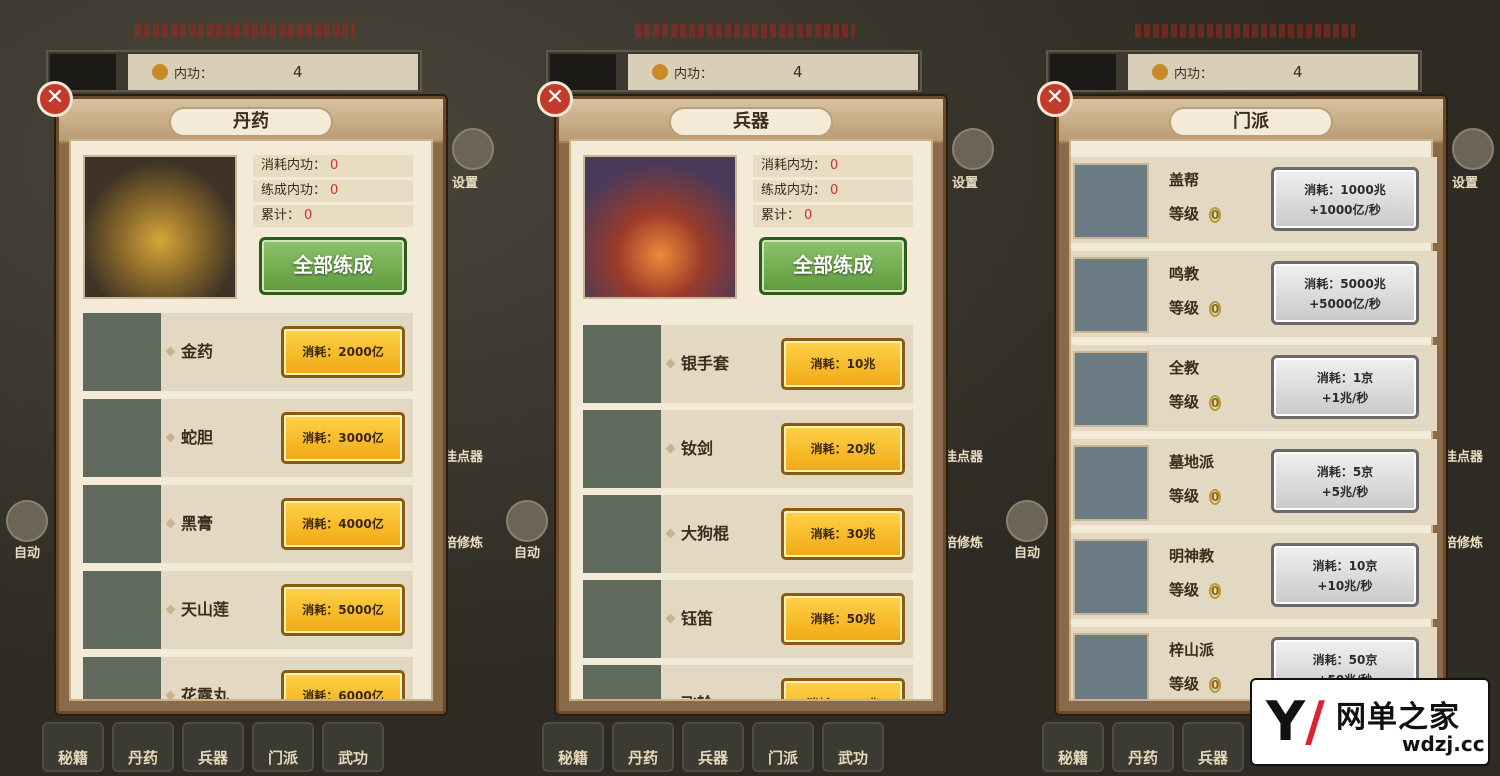 Image resolution: width=1500 pixels, height=776 pixels. I want to click on neigong-value: 4, so click(298, 72).